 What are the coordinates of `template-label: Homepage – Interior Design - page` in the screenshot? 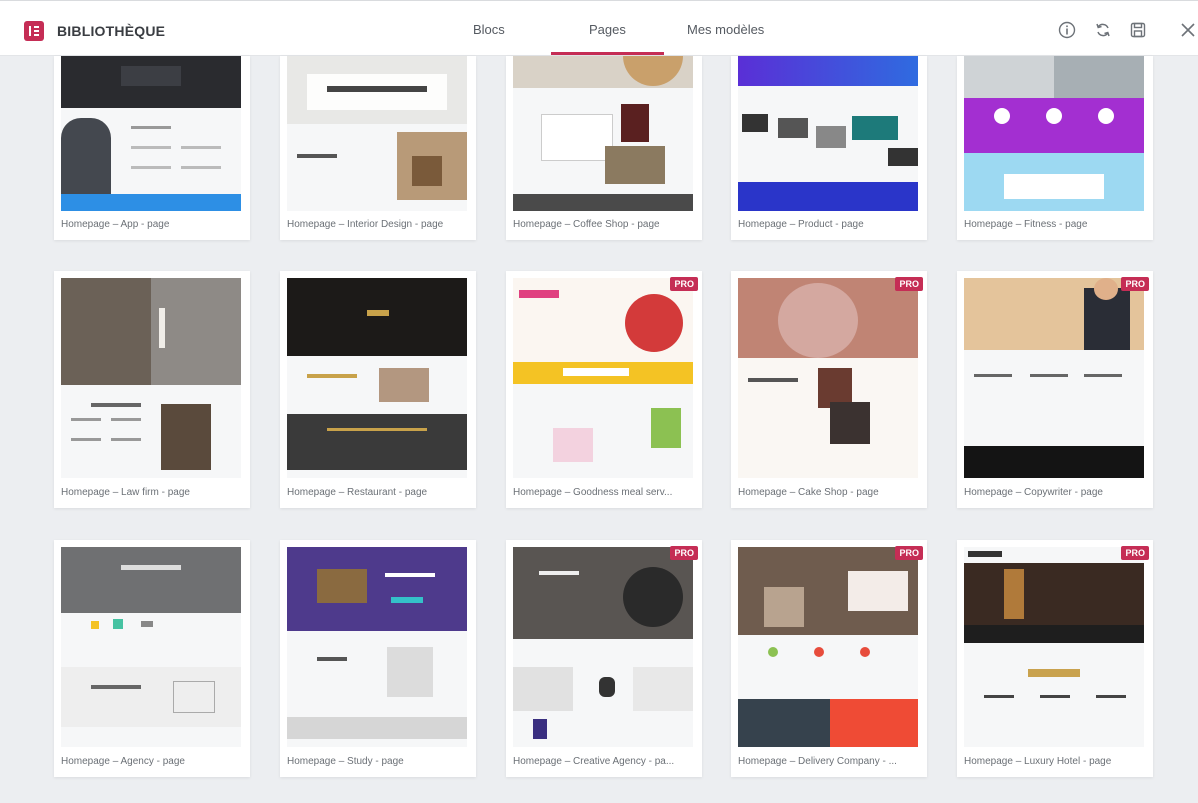 It's located at (365, 224).